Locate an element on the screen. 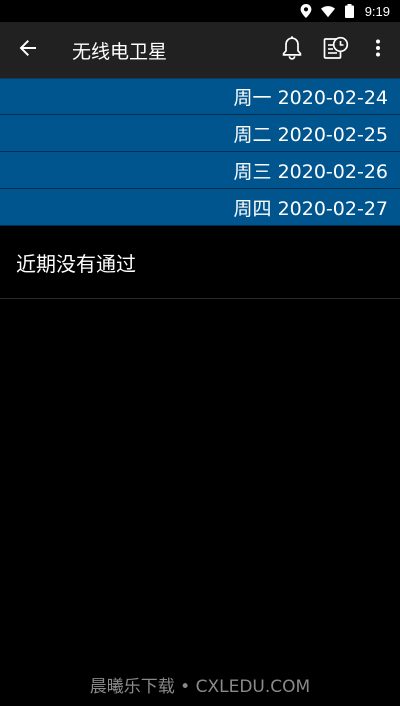 This screenshot has width=400, height=706. bell-icon is located at coordinates (292, 50).